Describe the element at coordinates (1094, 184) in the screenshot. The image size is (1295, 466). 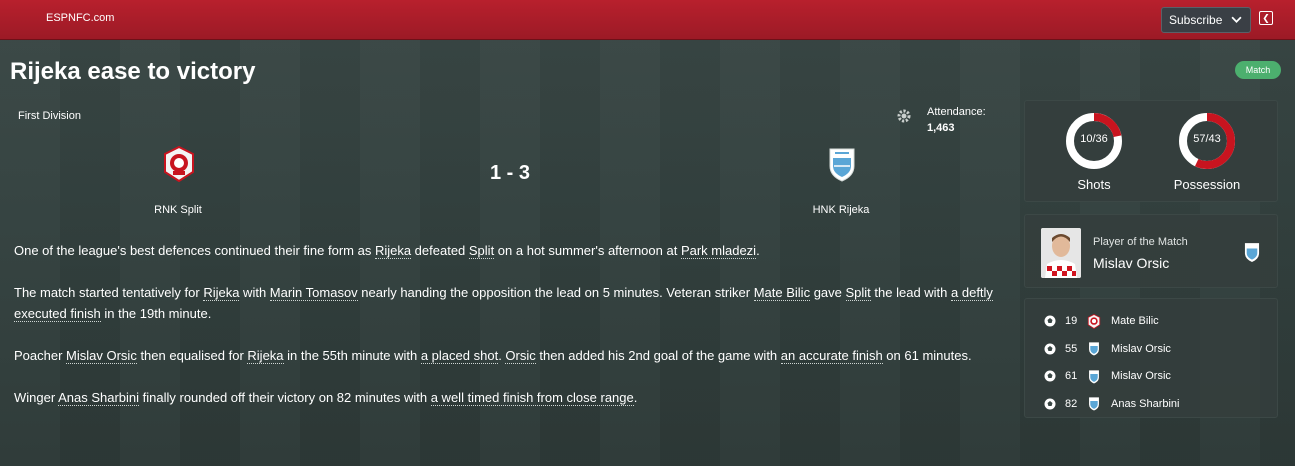
I see `shots-label: Shots` at that location.